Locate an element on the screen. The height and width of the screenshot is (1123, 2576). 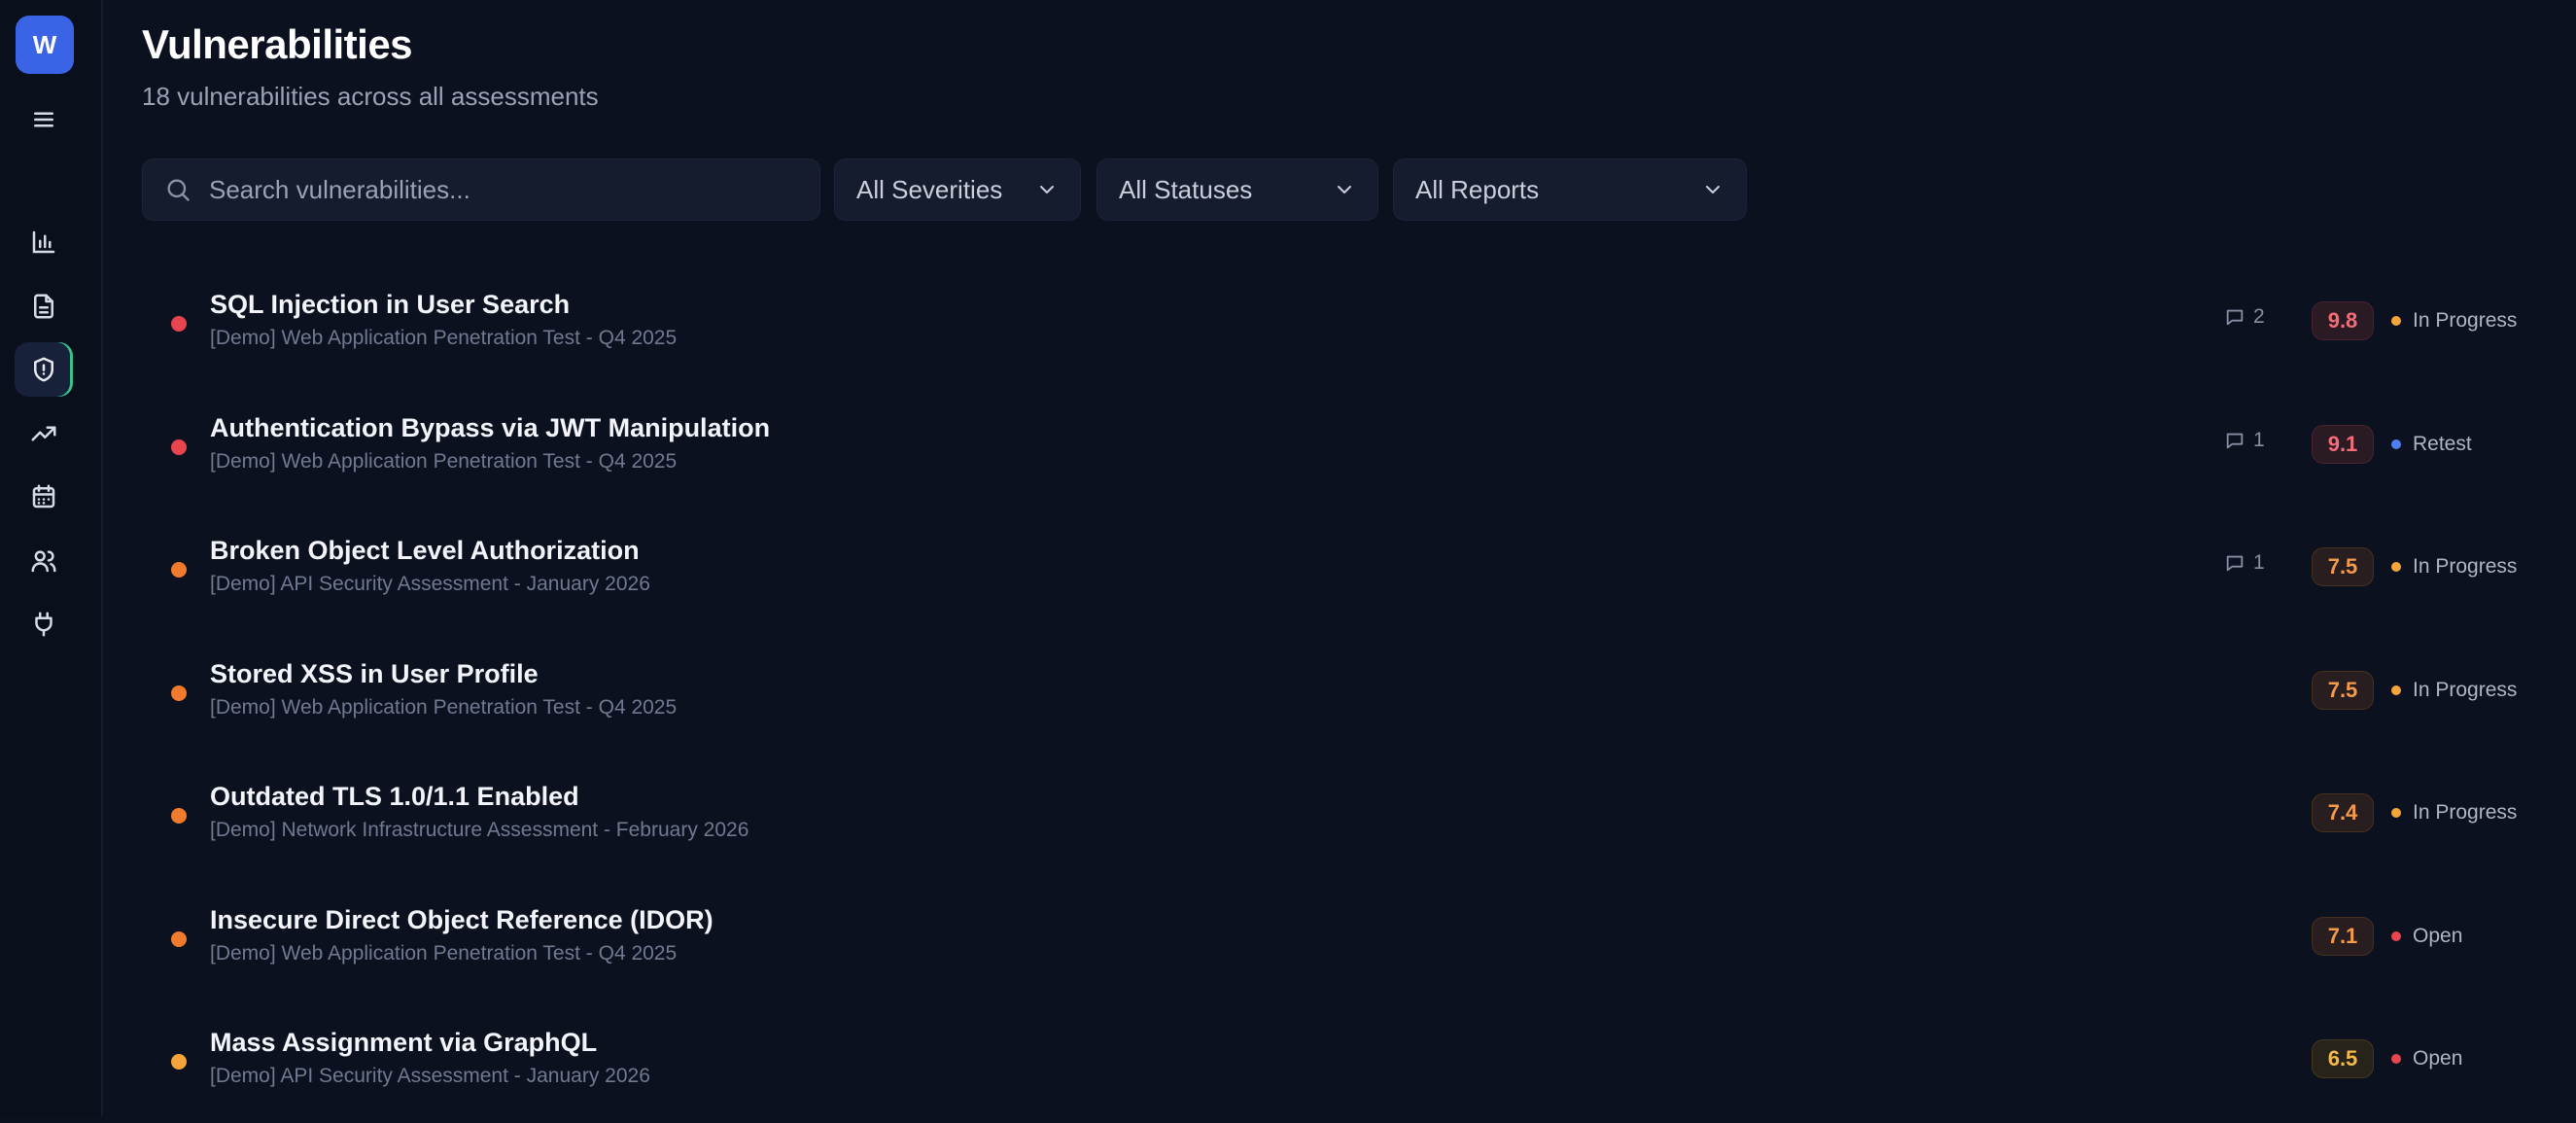
sidebar-item-integrations is located at coordinates (44, 624).